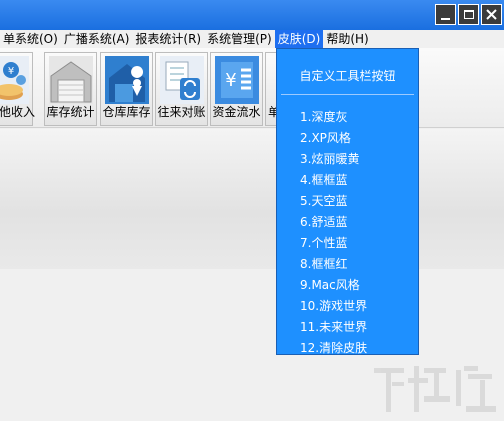 This screenshot has width=504, height=421. Describe the element at coordinates (445, 14) in the screenshot. I see `minimize-button` at that location.